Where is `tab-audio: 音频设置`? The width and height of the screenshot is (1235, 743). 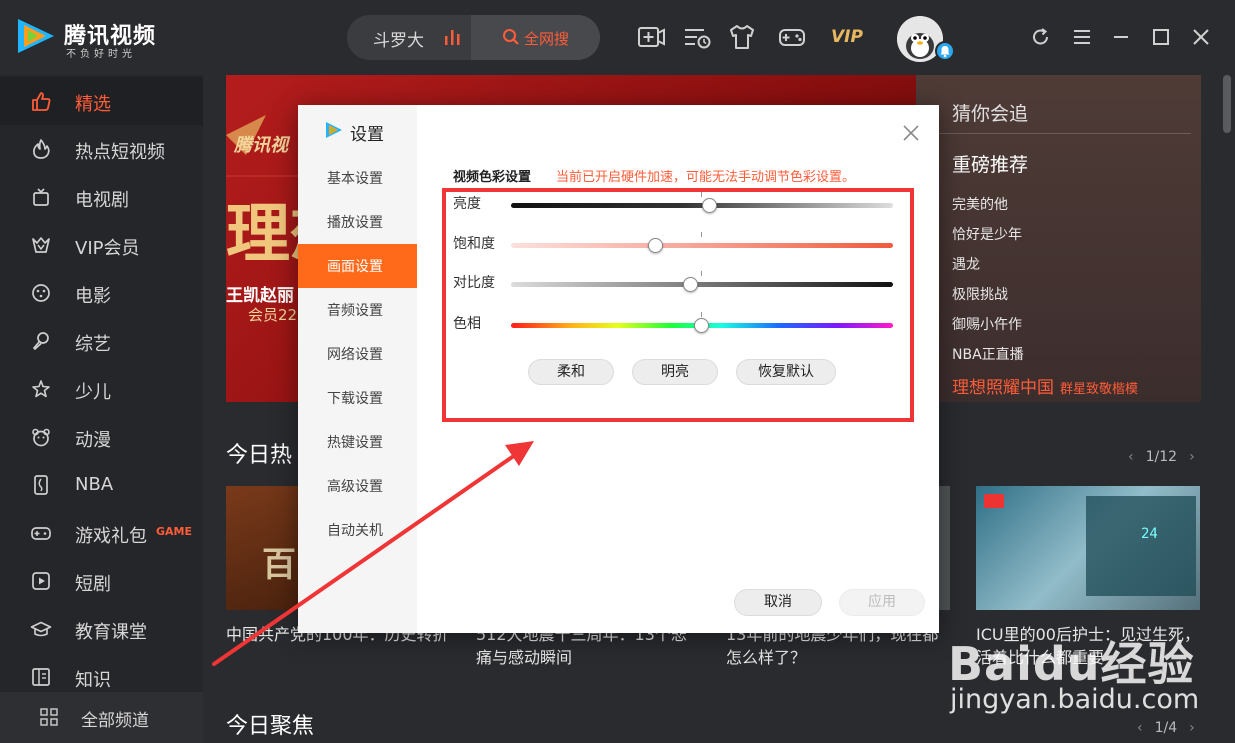 tab-audio: 音频设置 is located at coordinates (357, 310).